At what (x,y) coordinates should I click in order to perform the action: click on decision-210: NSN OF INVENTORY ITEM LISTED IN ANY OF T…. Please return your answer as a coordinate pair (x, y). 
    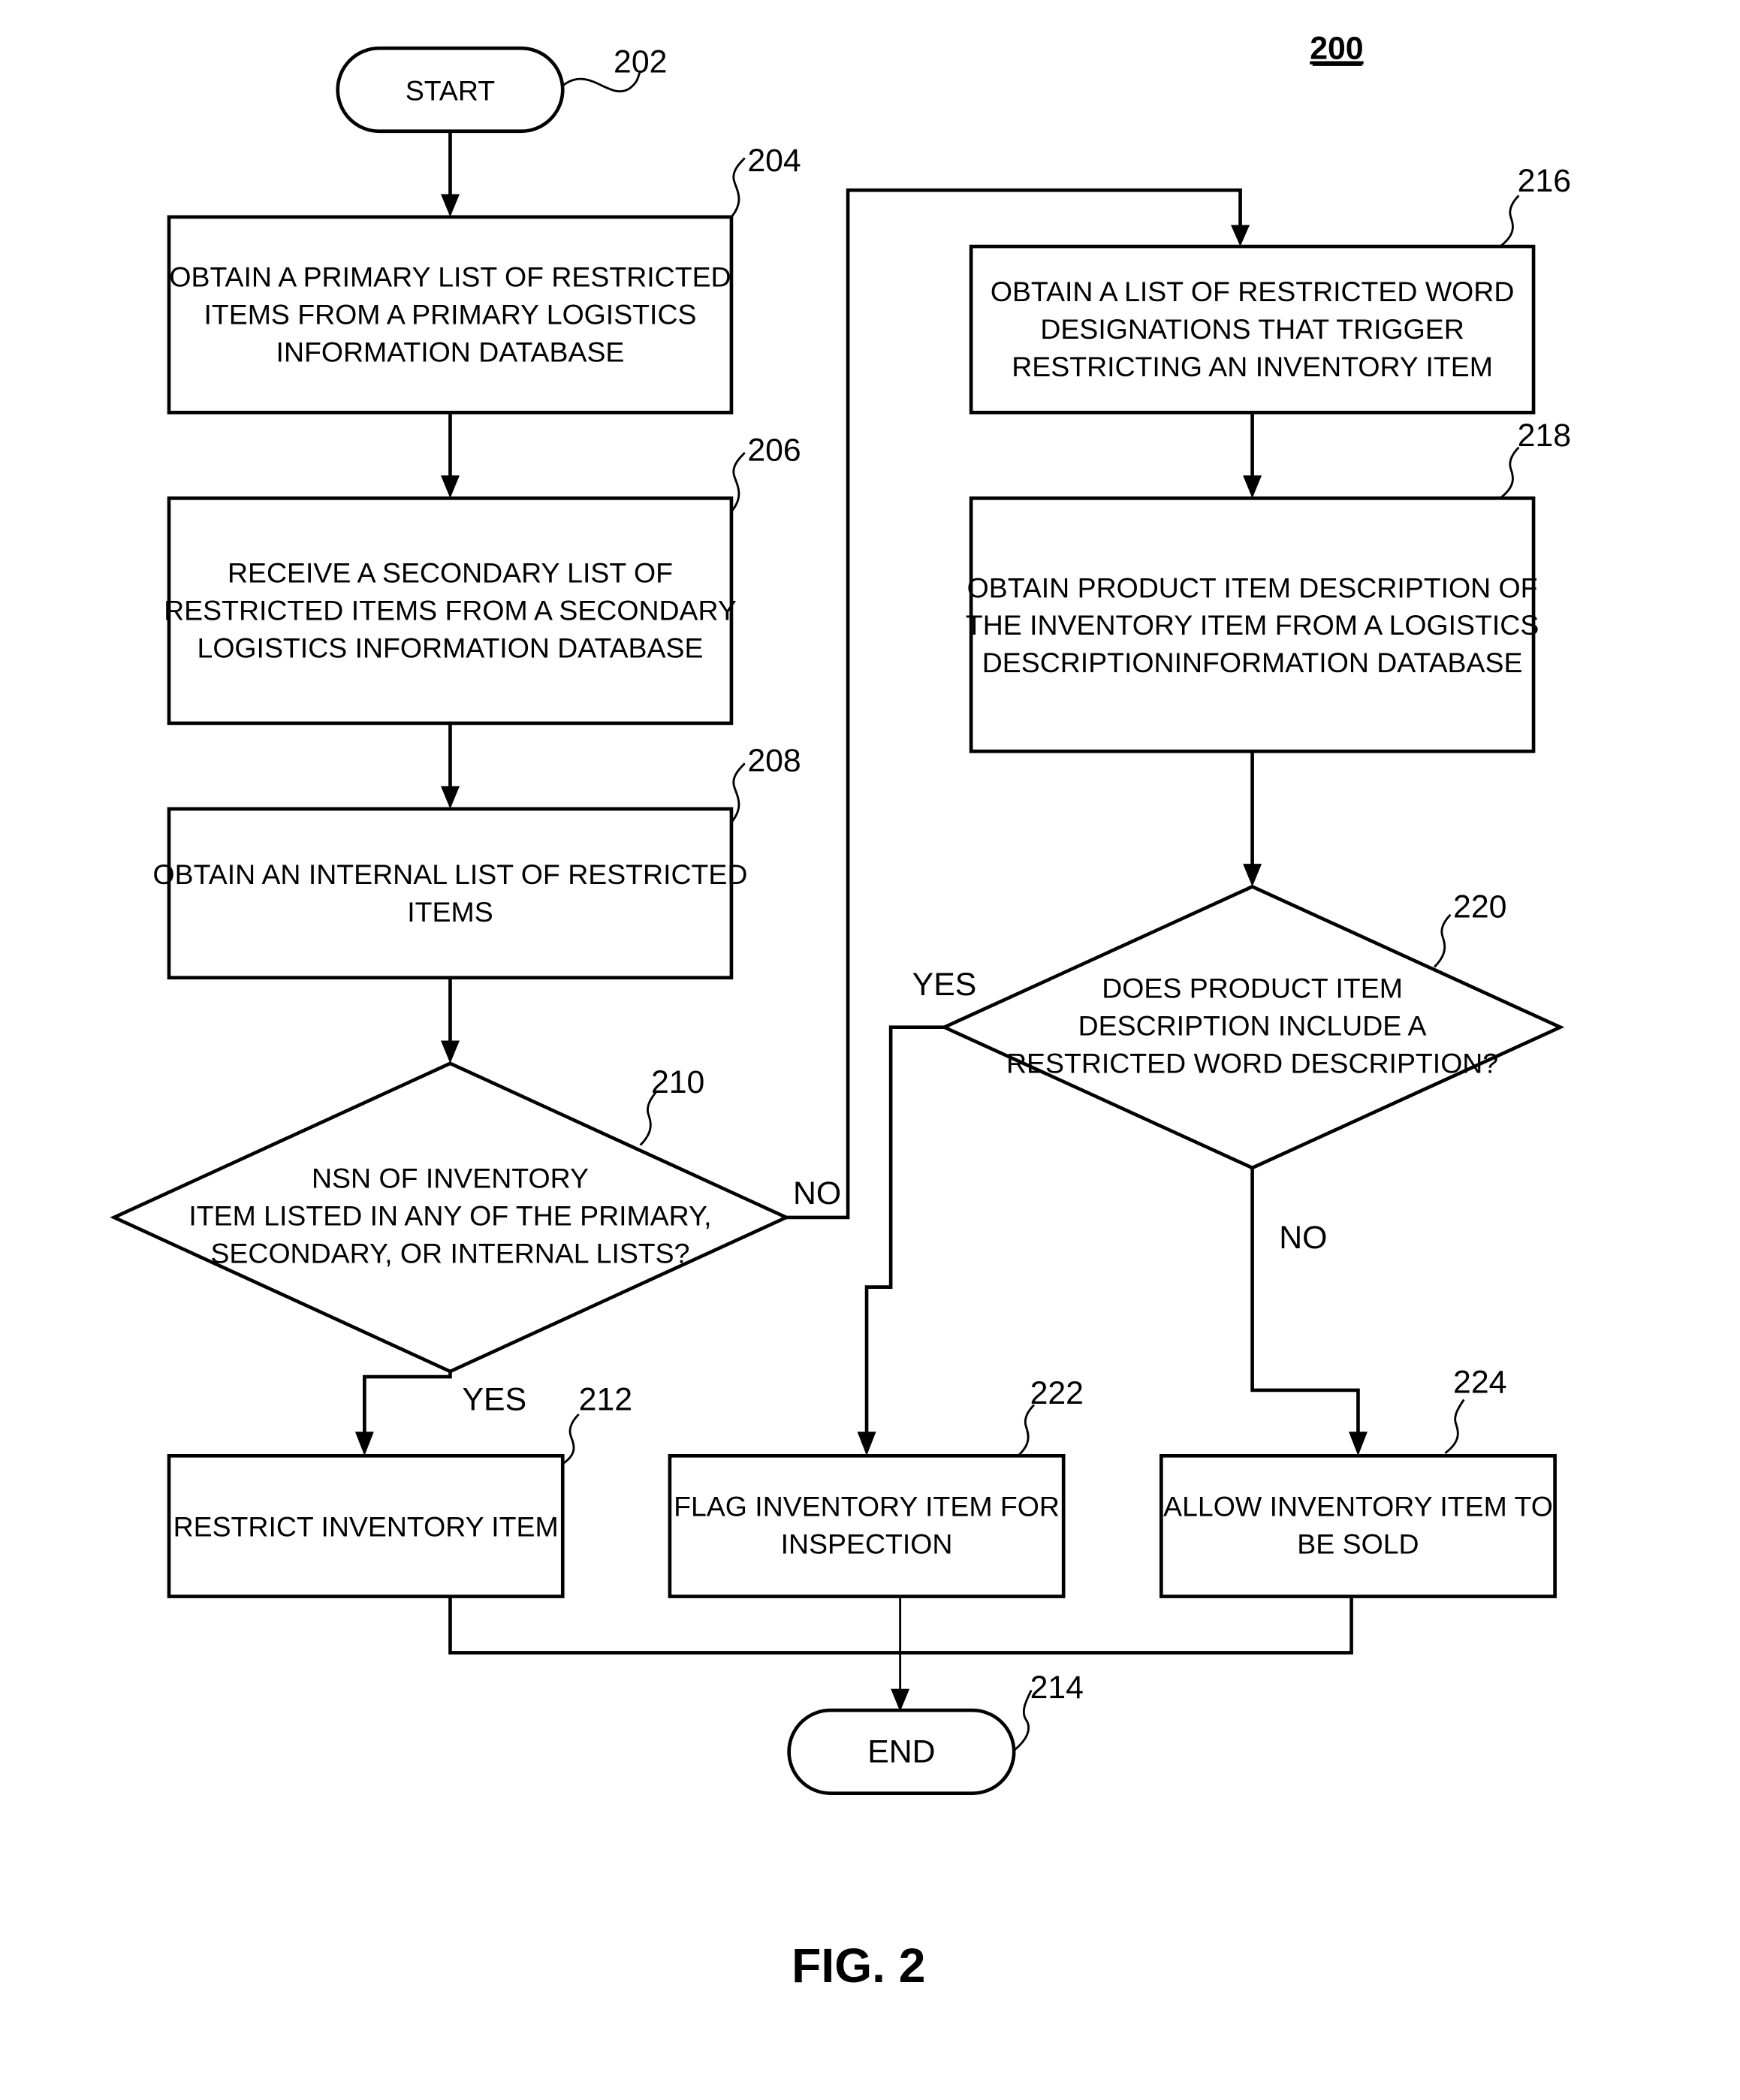
    Looking at the image, I should click on (451, 1217).